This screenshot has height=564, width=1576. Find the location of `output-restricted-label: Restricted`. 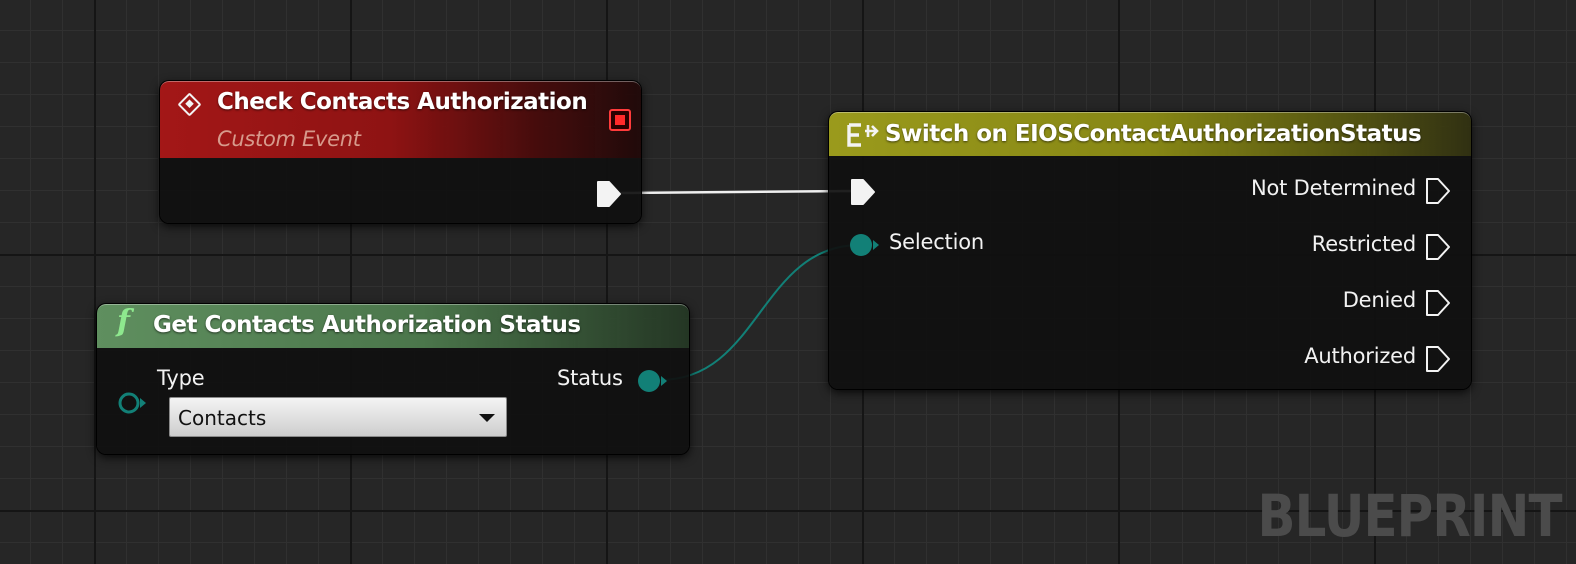

output-restricted-label: Restricted is located at coordinates (1363, 244).